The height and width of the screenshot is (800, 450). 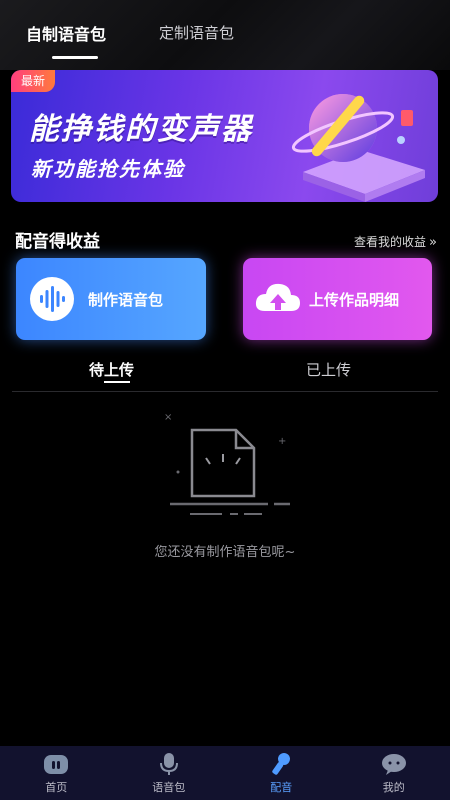 I want to click on dub-microphone-icon, so click(x=281, y=764).